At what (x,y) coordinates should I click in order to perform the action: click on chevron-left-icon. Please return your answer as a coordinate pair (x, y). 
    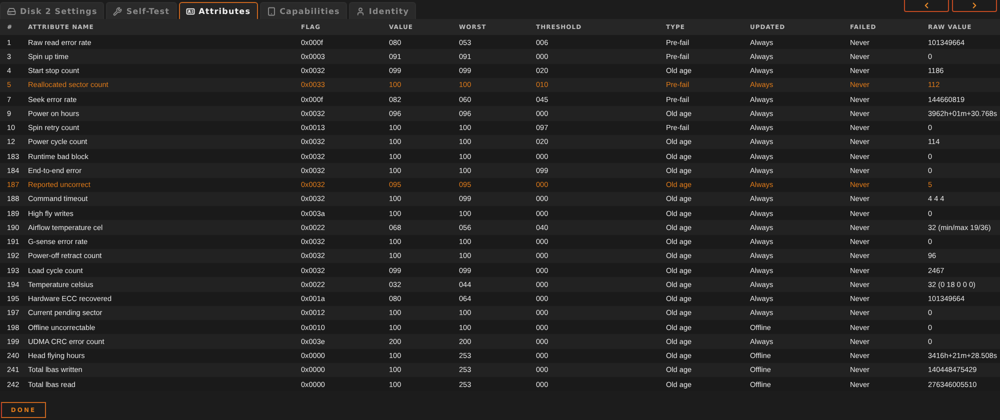
    Looking at the image, I should click on (926, 5).